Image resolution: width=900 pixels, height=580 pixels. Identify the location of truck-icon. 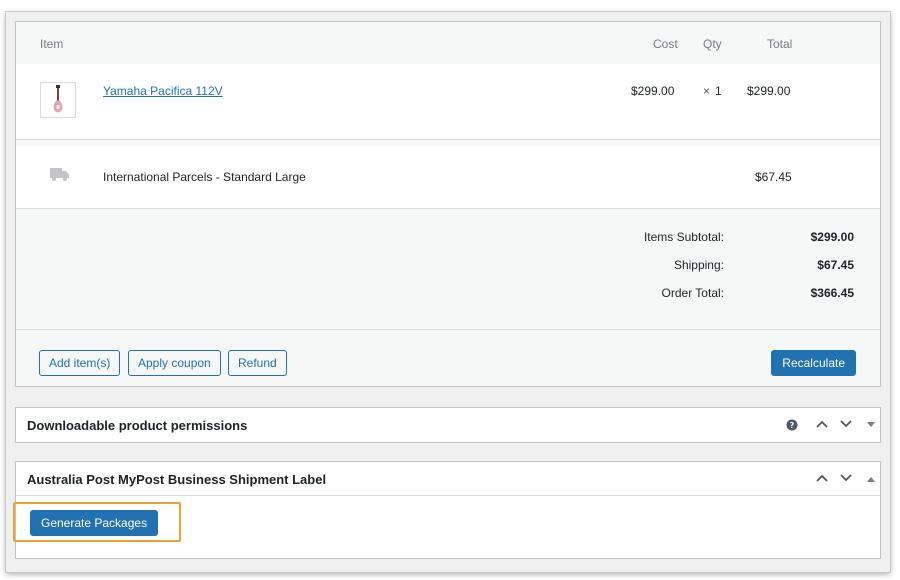
(59, 174).